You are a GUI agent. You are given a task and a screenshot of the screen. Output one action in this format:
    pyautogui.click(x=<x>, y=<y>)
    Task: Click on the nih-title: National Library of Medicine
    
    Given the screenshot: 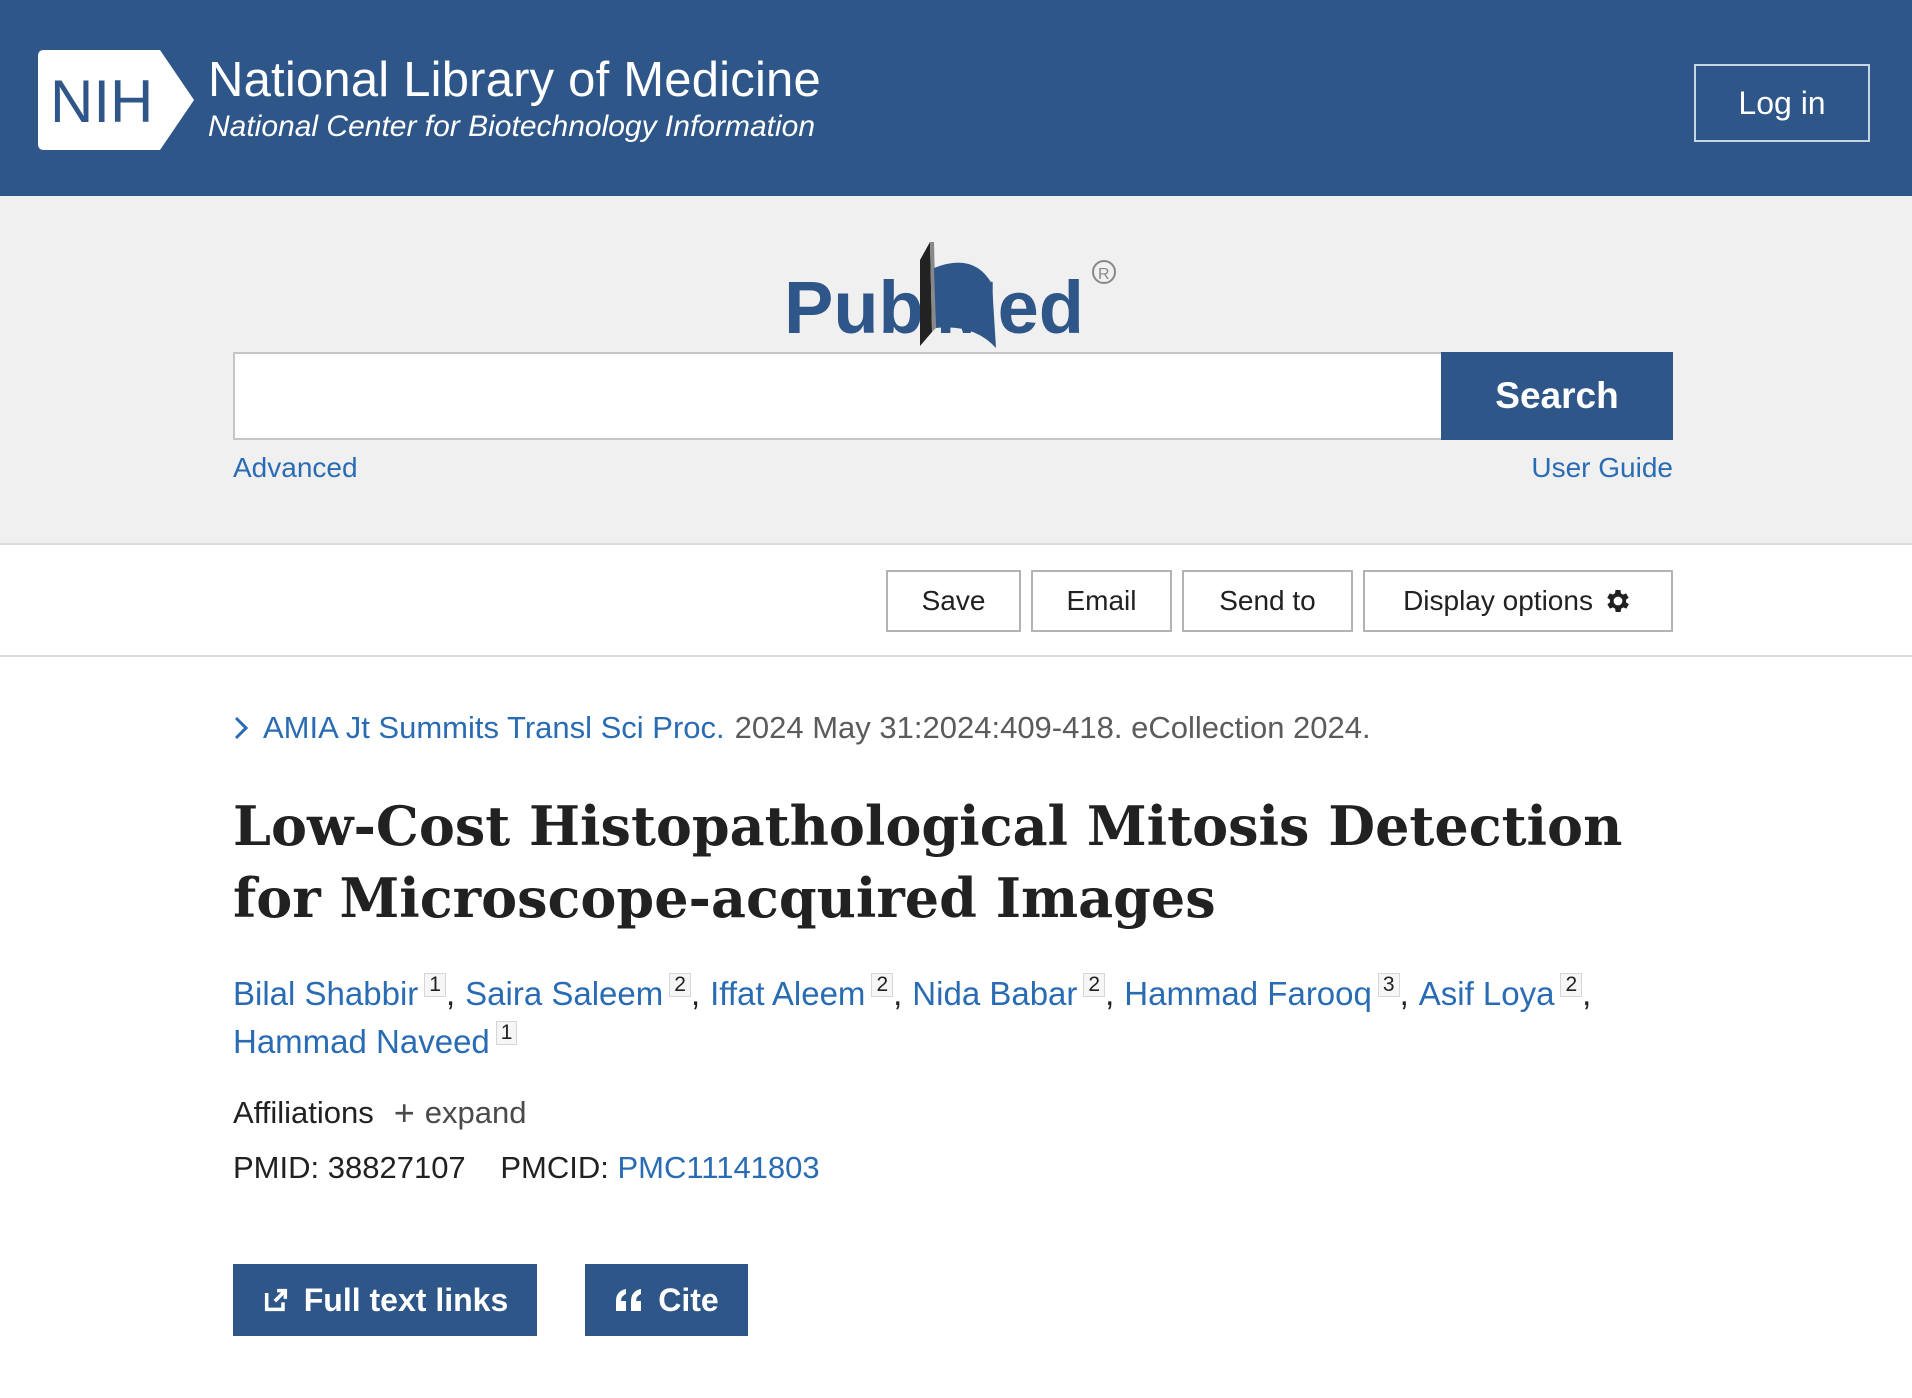 What is the action you would take?
    pyautogui.click(x=514, y=80)
    